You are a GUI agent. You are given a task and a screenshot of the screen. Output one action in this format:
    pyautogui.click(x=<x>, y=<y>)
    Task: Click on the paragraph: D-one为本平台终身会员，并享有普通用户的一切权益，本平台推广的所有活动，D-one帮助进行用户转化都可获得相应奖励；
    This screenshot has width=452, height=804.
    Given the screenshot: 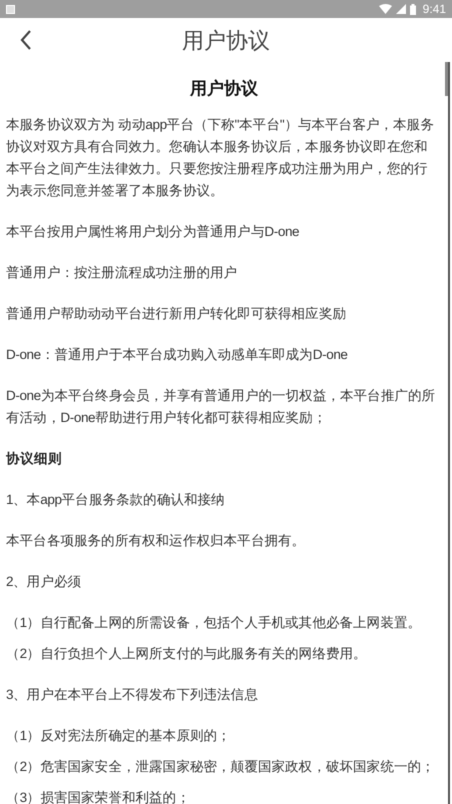 What is the action you would take?
    pyautogui.click(x=221, y=407)
    